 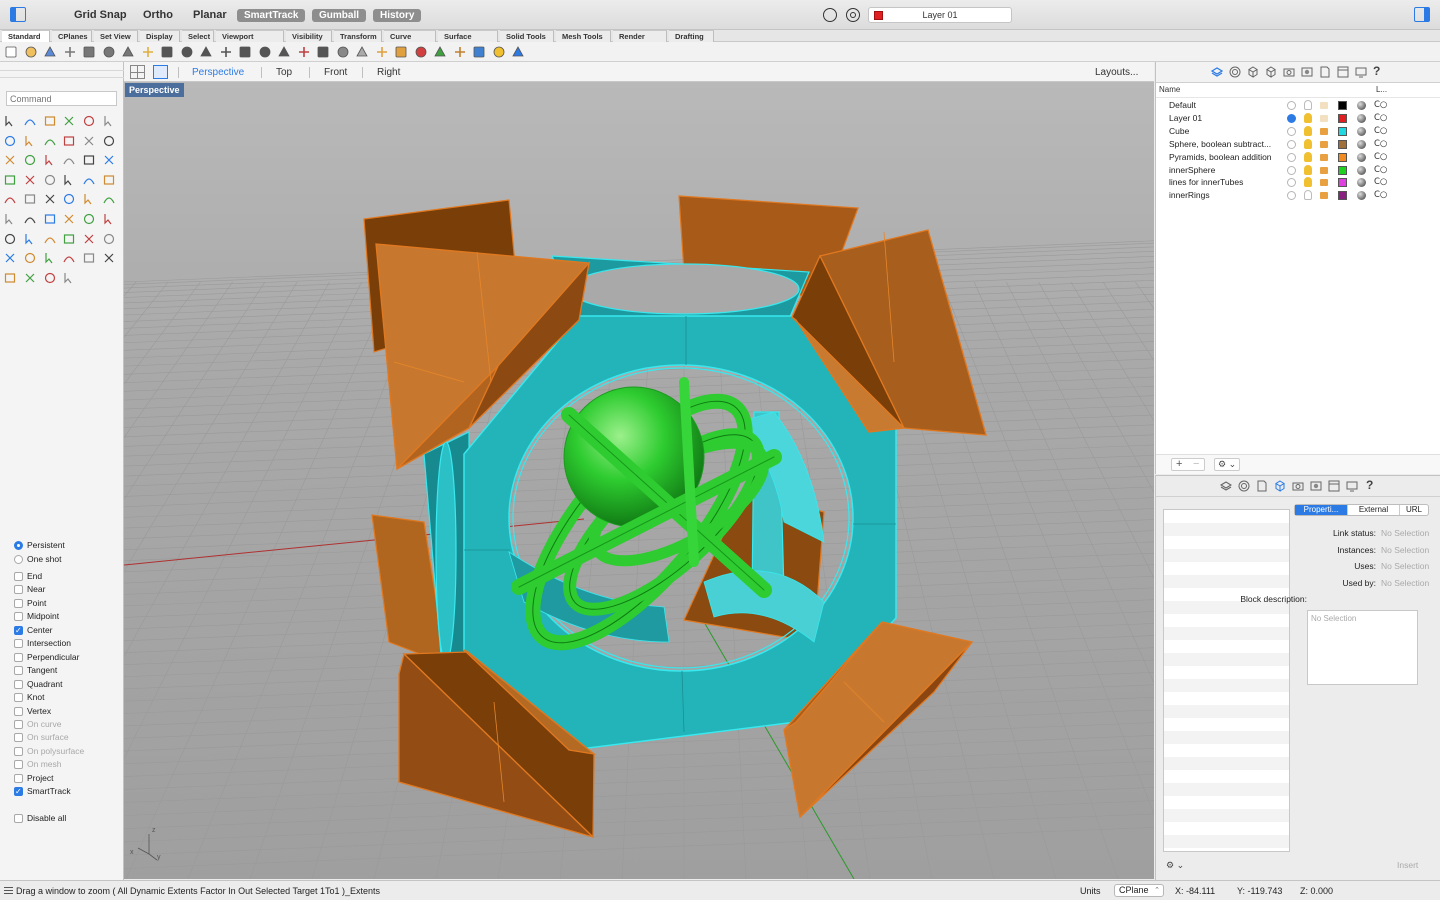 What do you see at coordinates (1244, 486) in the screenshot?
I see `display-icon` at bounding box center [1244, 486].